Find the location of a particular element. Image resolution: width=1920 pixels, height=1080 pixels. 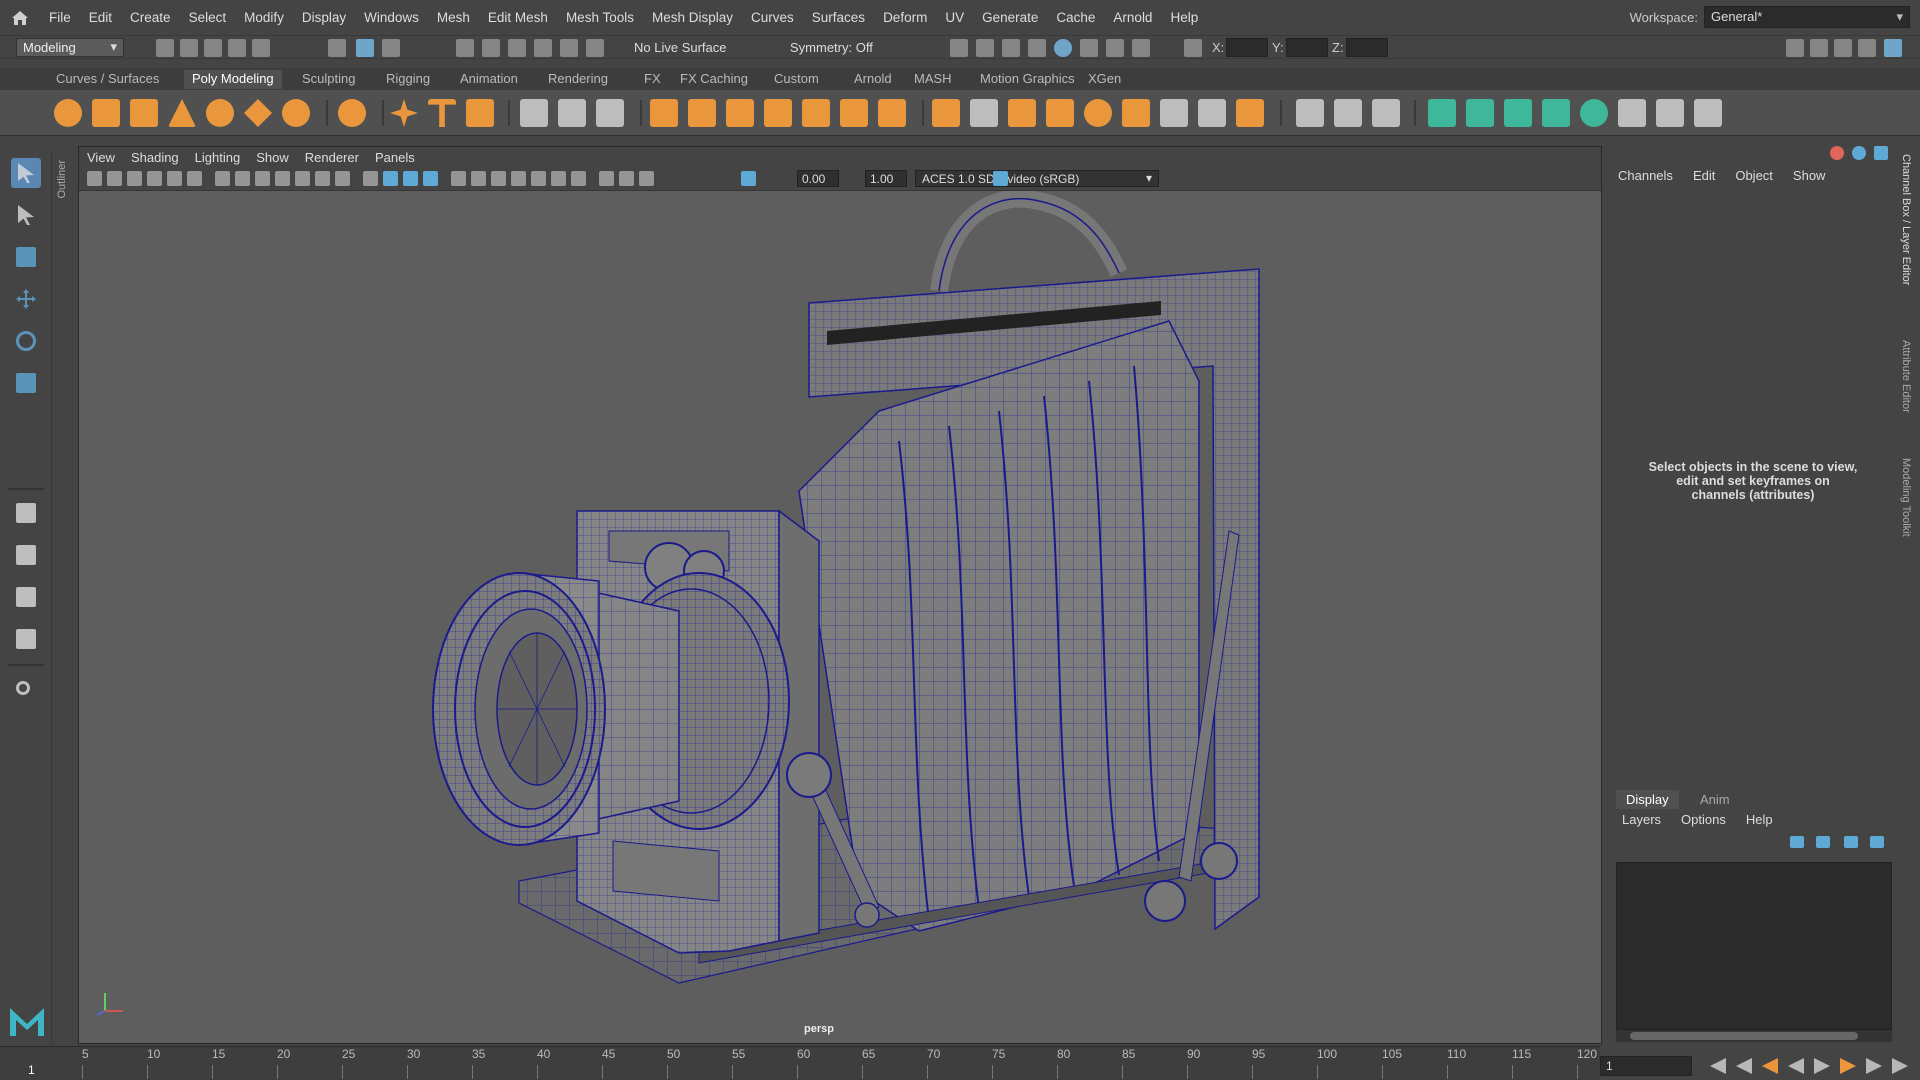

x-input is located at coordinates (1247, 47).